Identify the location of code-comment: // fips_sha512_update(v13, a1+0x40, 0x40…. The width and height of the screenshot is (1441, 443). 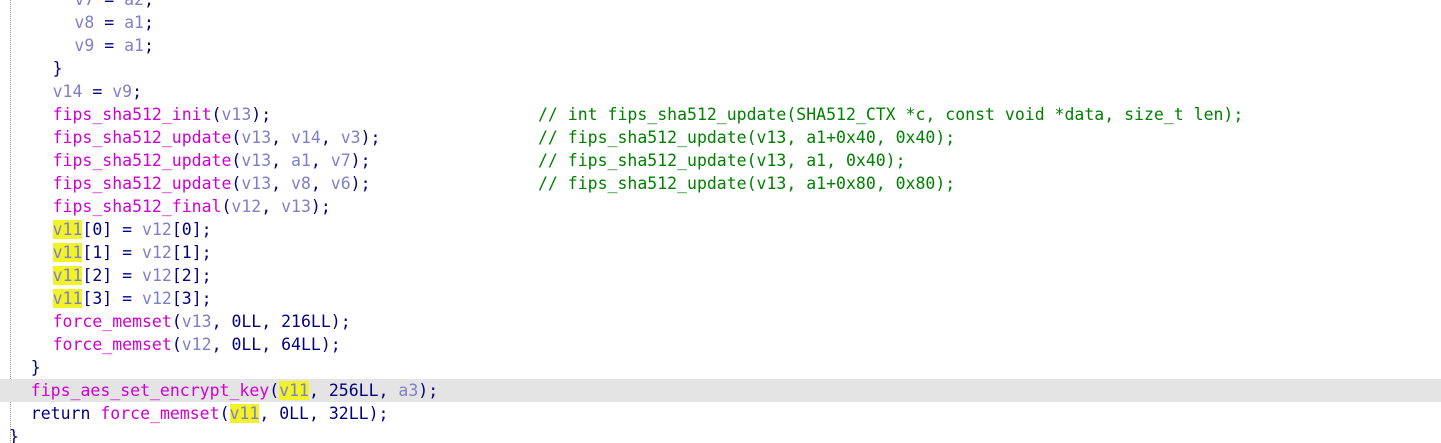
(747, 137).